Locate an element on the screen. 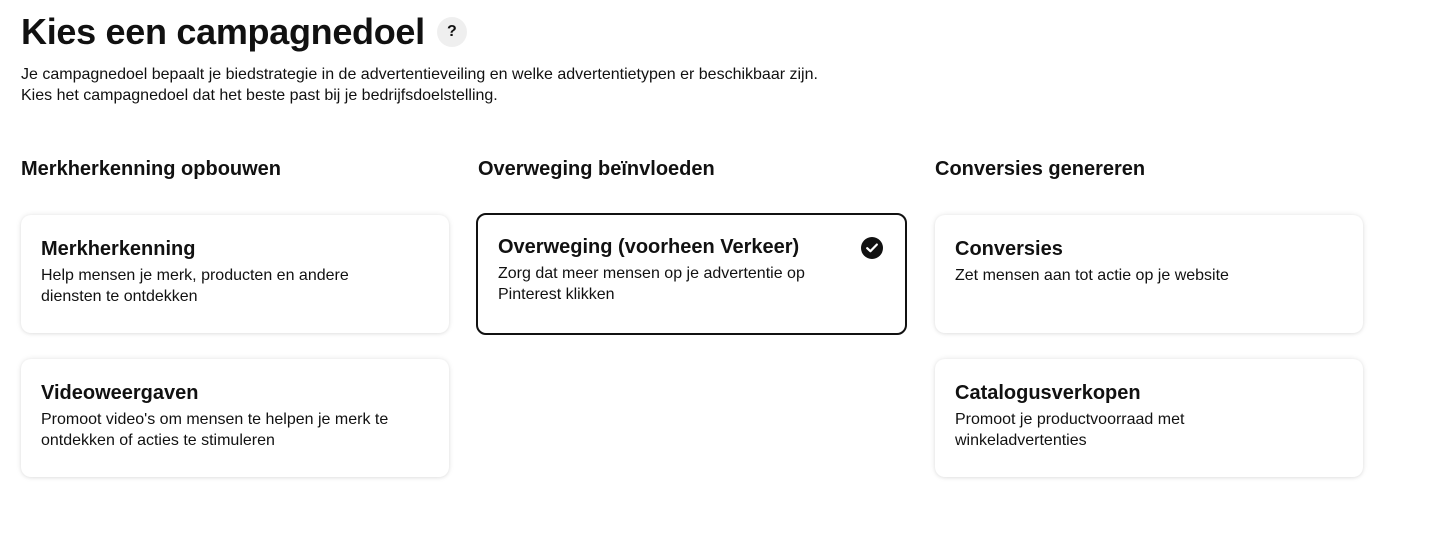  question-mark-icon: ? is located at coordinates (451, 31).